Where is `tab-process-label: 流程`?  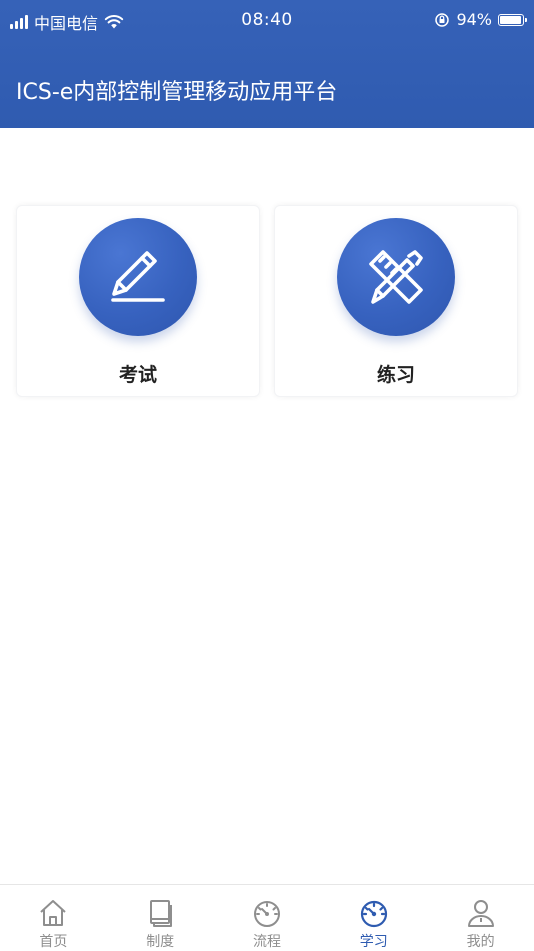 tab-process-label: 流程 is located at coordinates (266, 942).